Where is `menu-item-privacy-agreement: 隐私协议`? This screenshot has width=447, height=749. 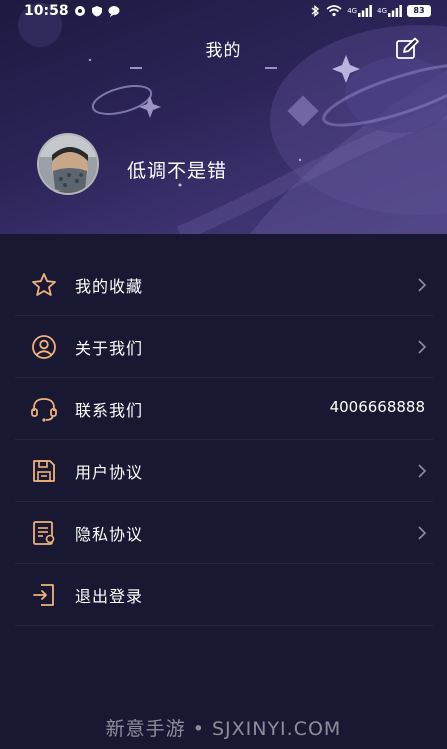
menu-item-privacy-agreement: 隐私协议 is located at coordinates (224, 533).